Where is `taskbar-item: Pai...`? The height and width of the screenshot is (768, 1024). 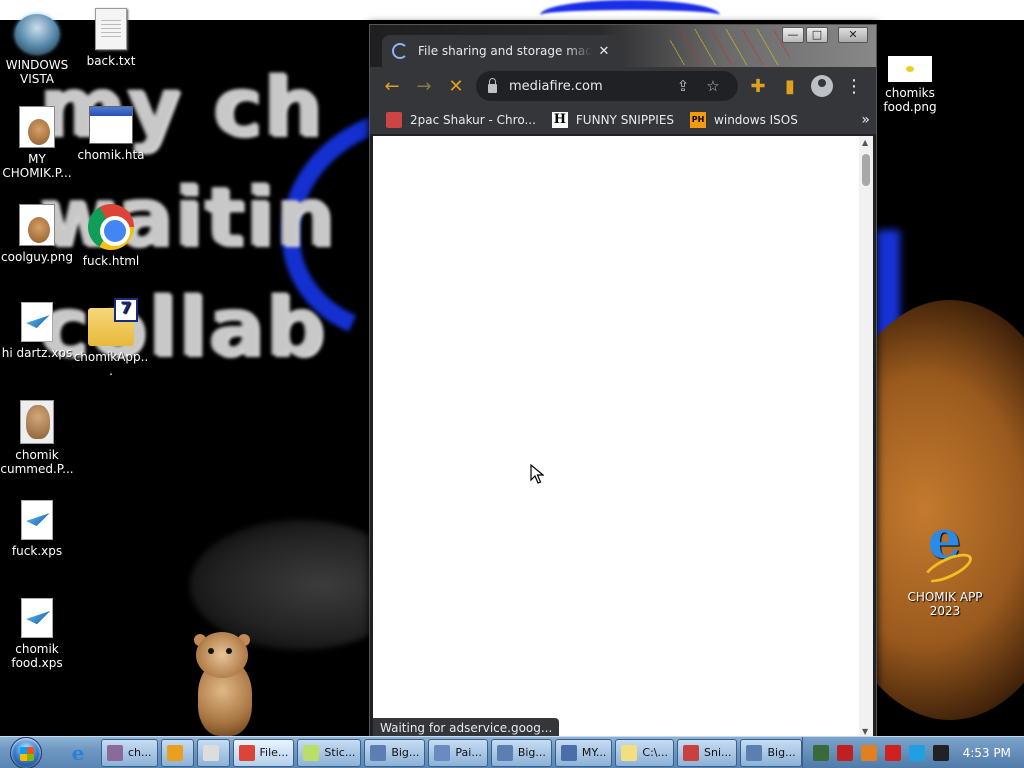 taskbar-item: Pai... is located at coordinates (458, 752).